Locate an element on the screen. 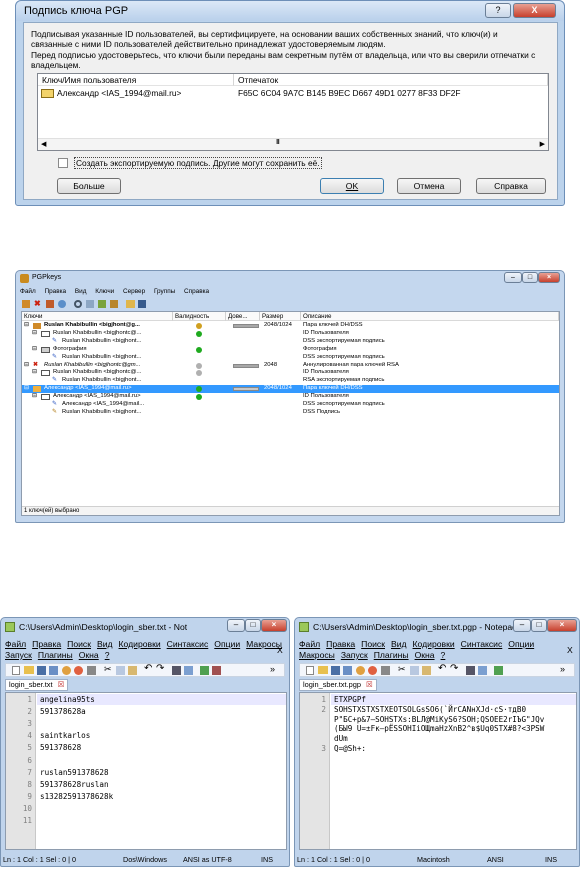 The height and width of the screenshot is (869, 580). np1-tab: login_sber.txt ☒ is located at coordinates (37, 685).